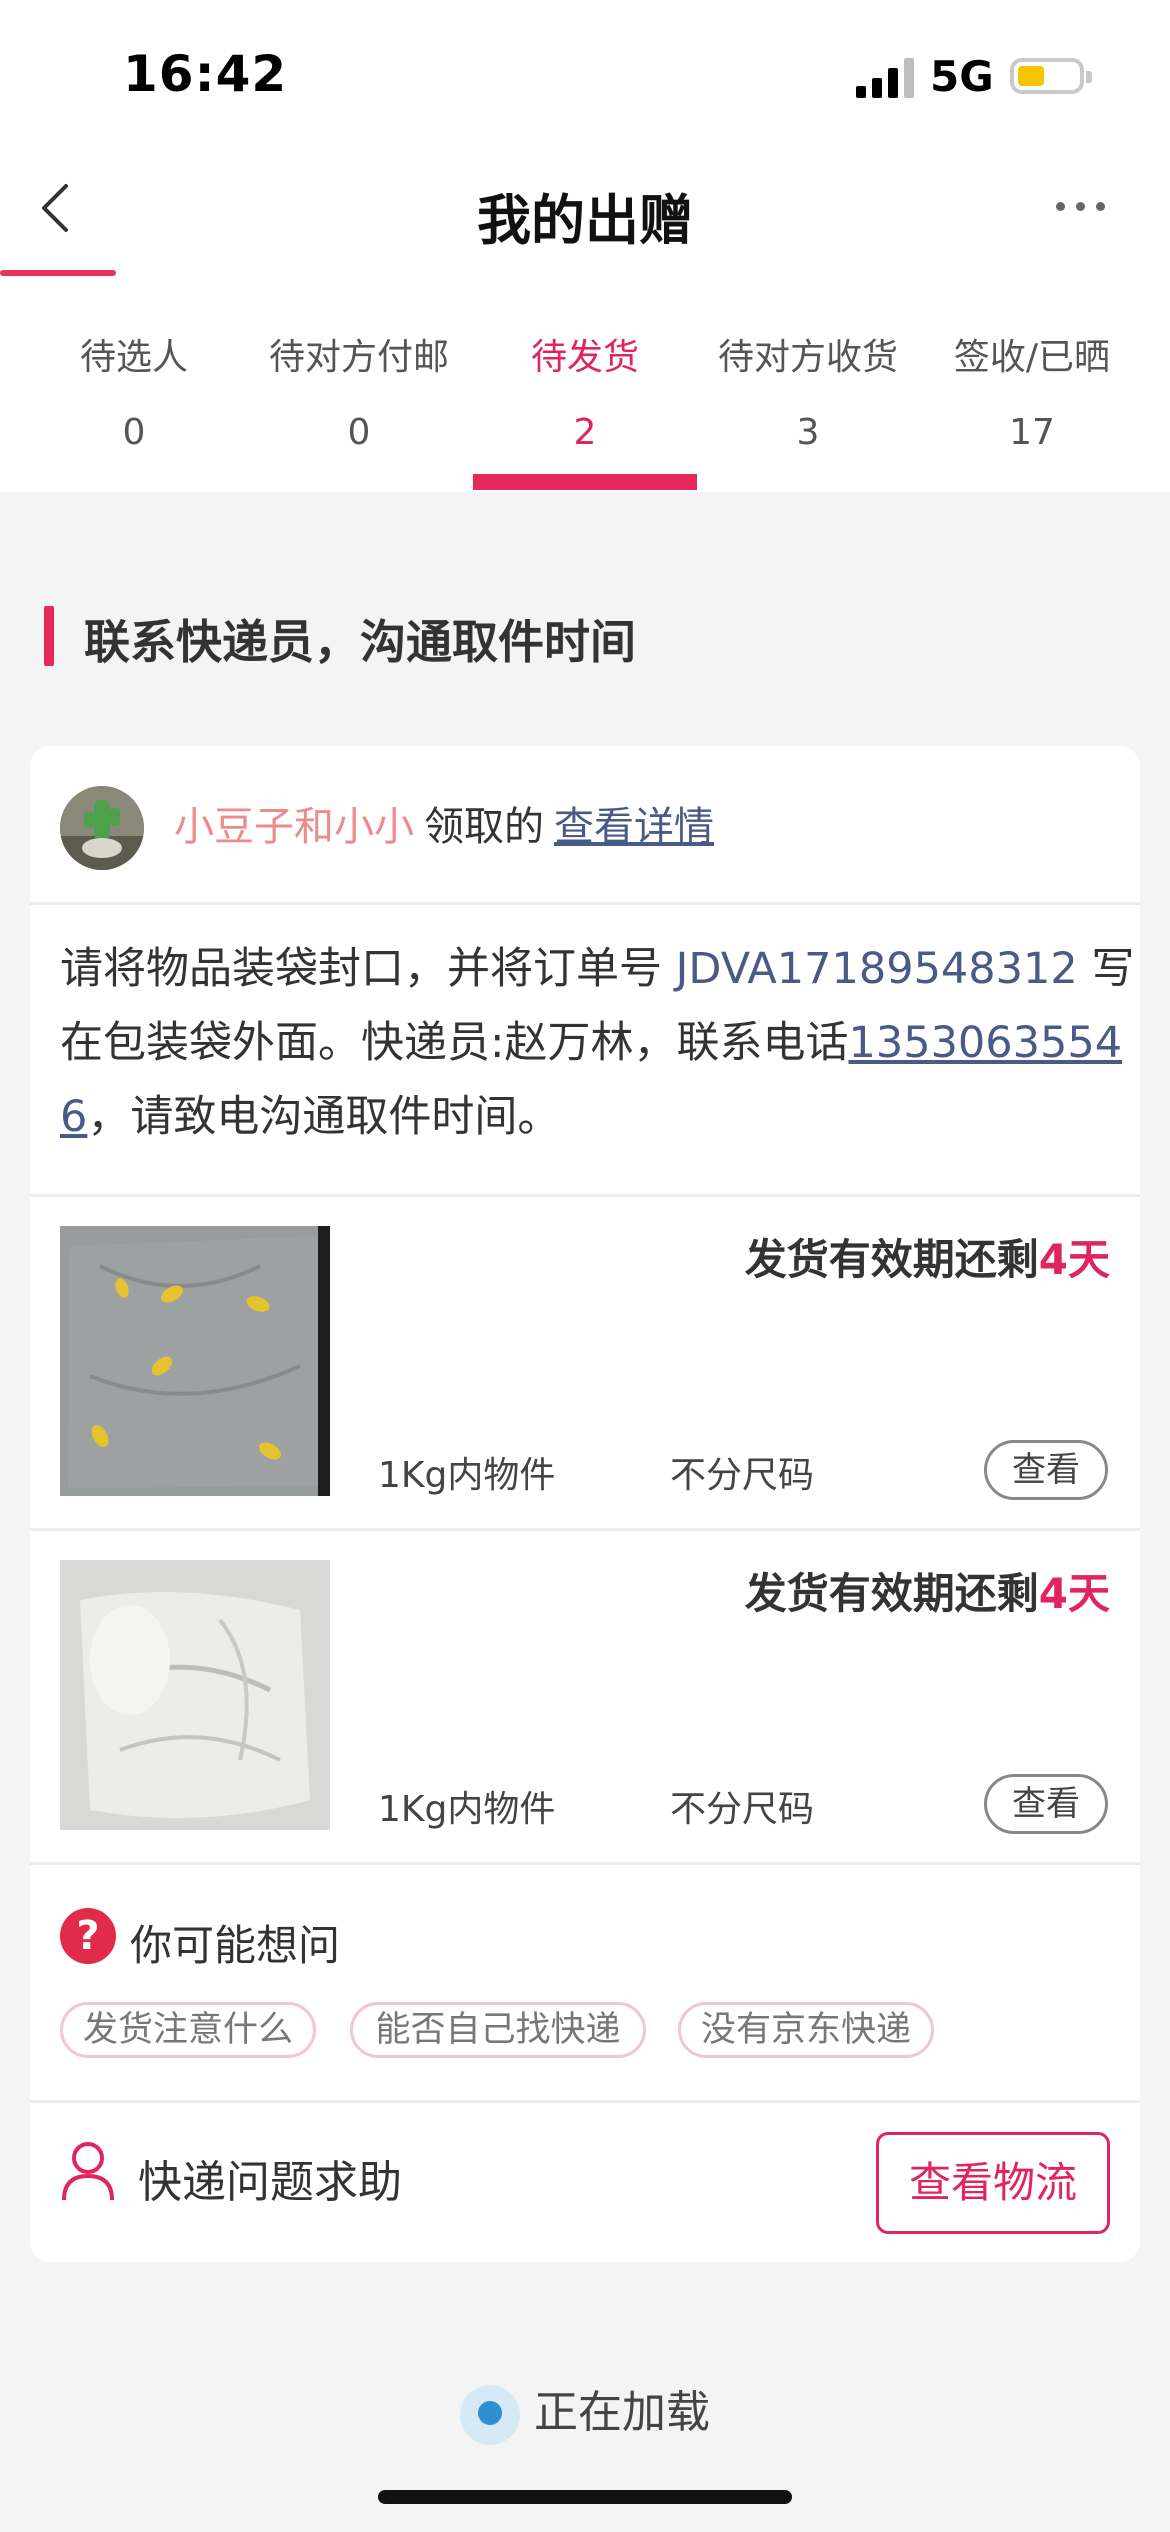  What do you see at coordinates (876, 969) in the screenshot?
I see `order-number: JDVA17189548312` at bounding box center [876, 969].